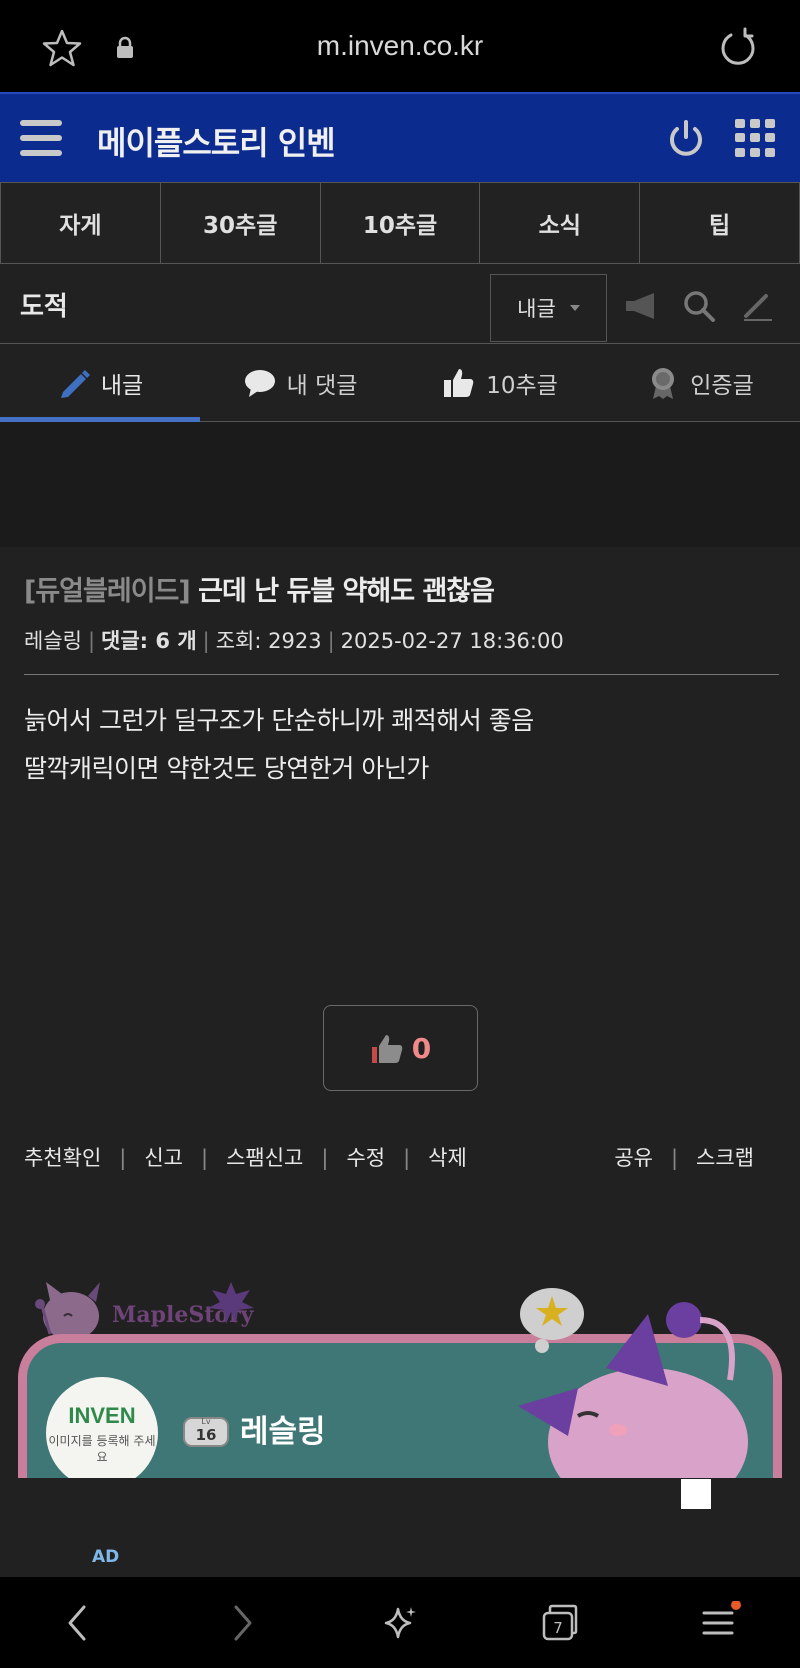 The image size is (800, 1668). Describe the element at coordinates (53, 641) in the screenshot. I see `author-name: 레슬링` at that location.